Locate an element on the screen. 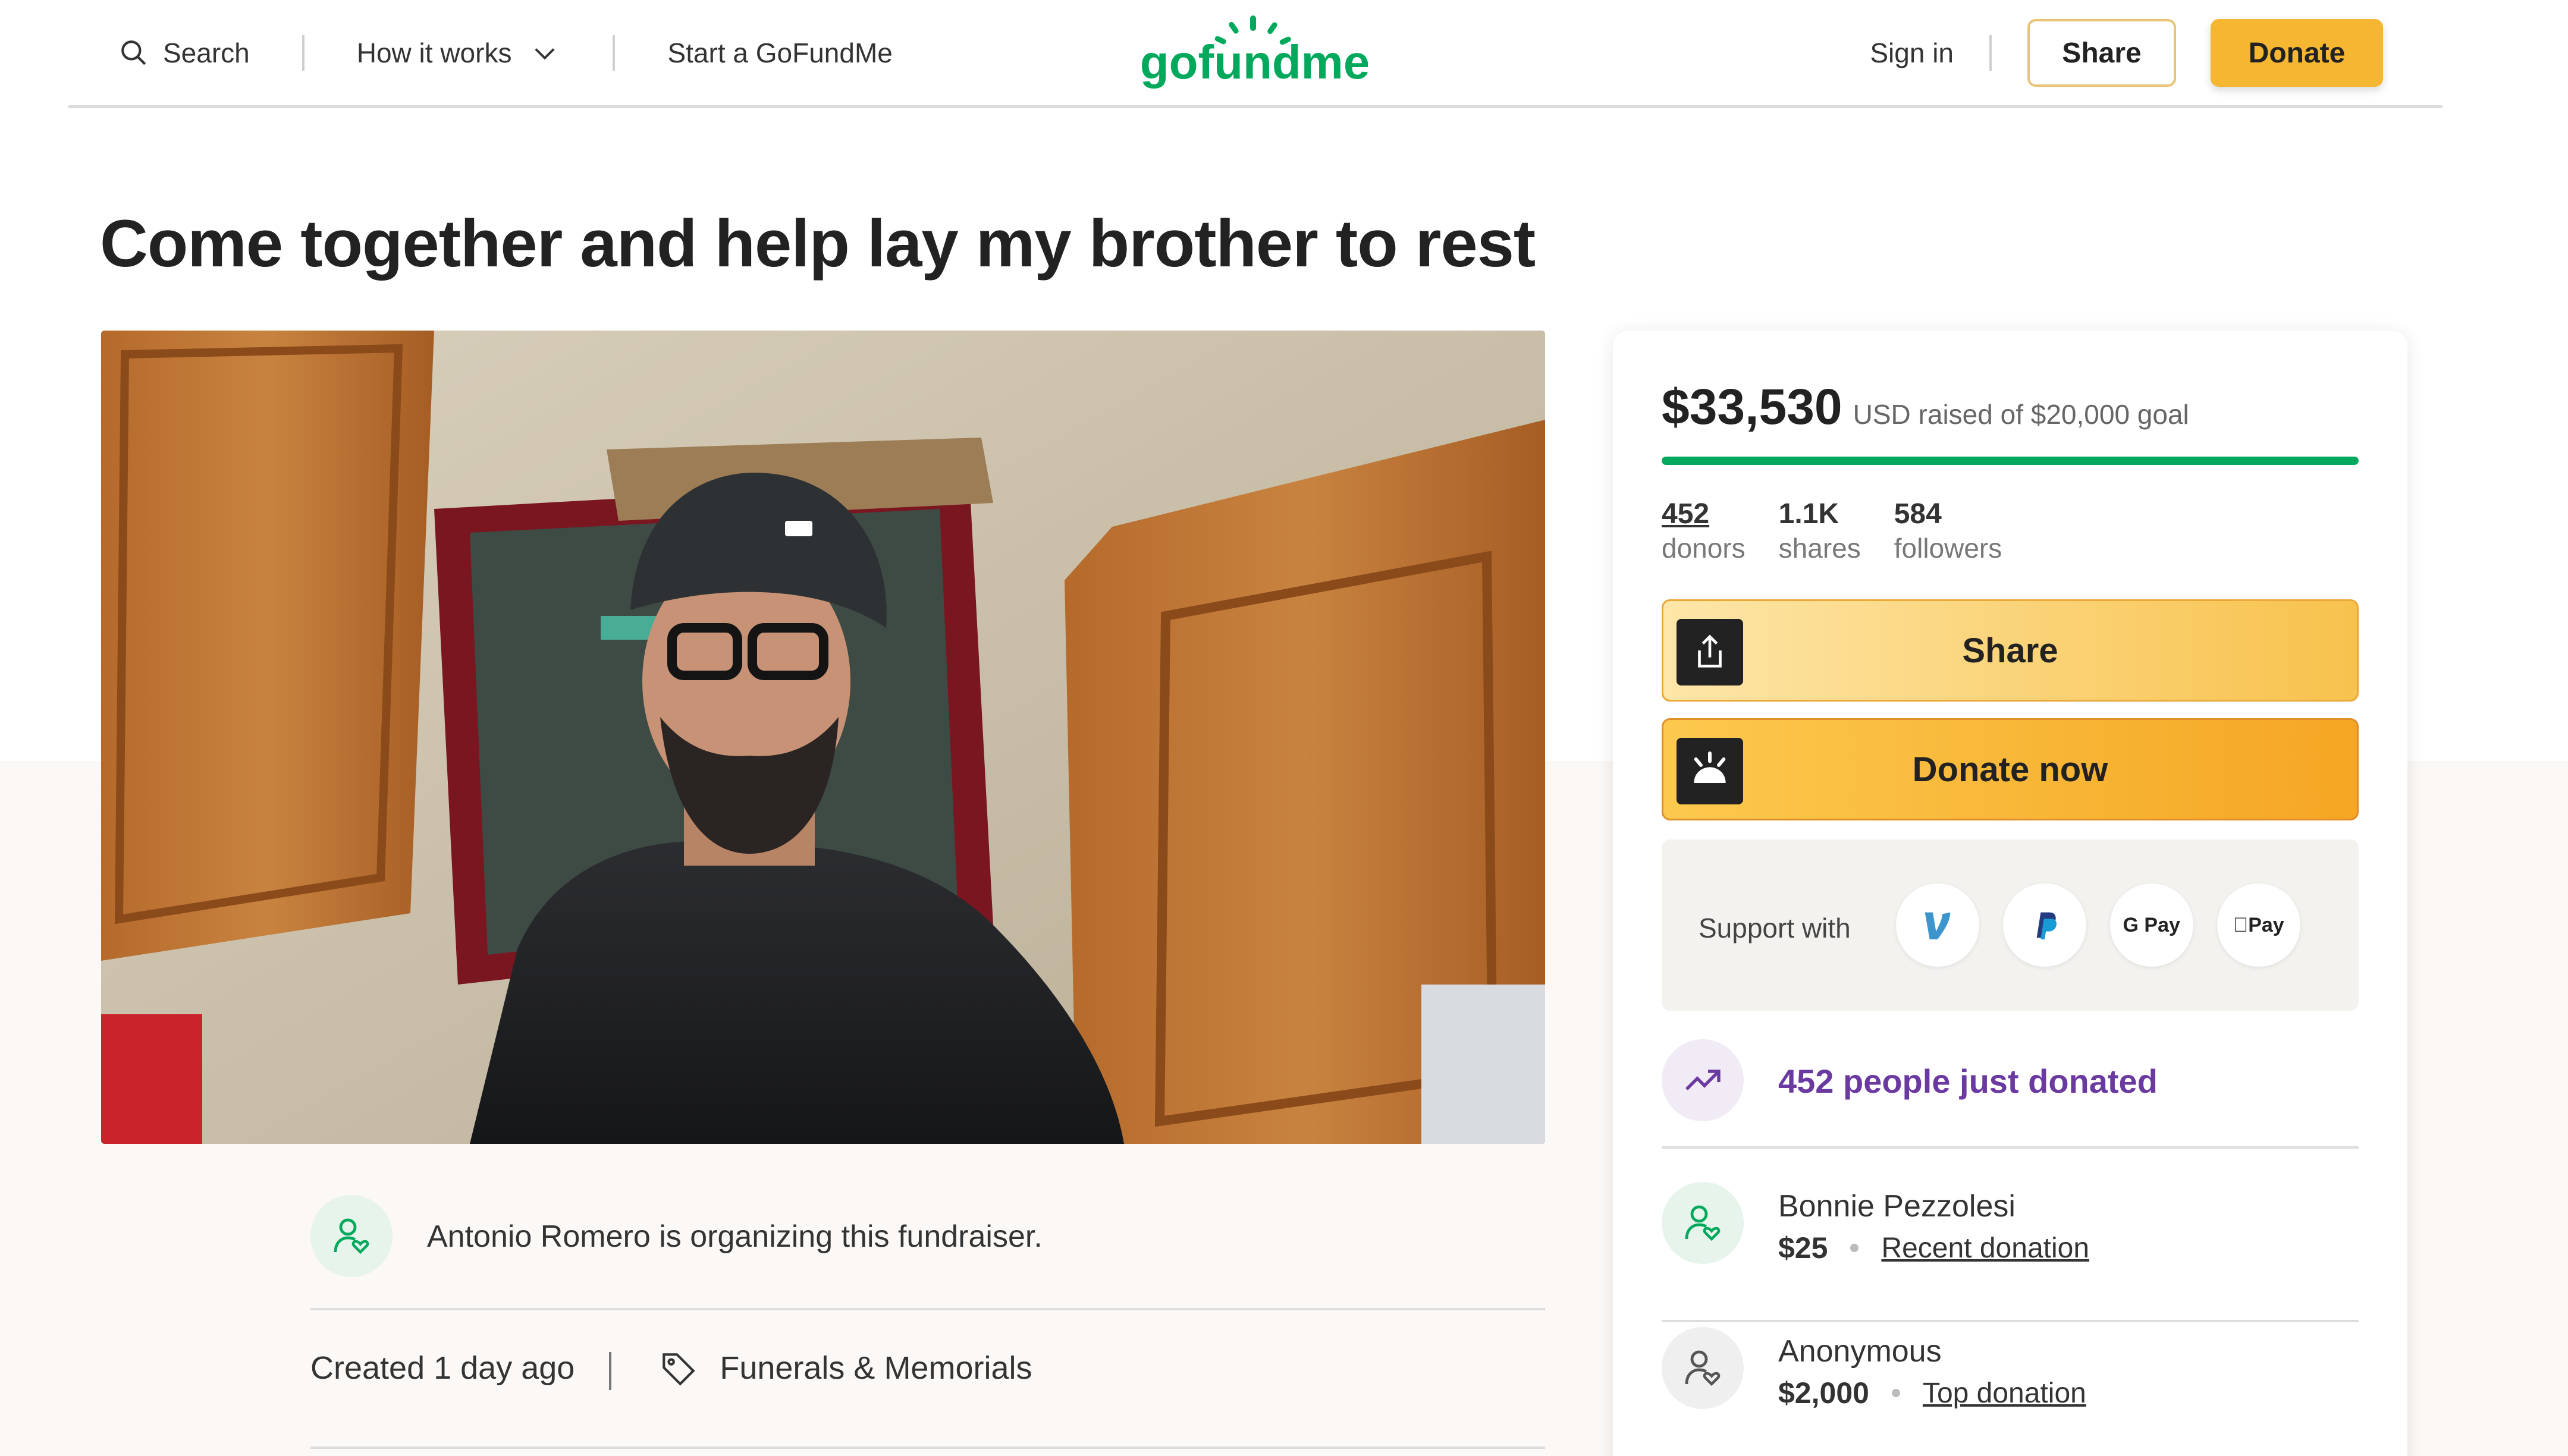 This screenshot has width=2568, height=1456. applepay-label: Pay is located at coordinates (2259, 925).